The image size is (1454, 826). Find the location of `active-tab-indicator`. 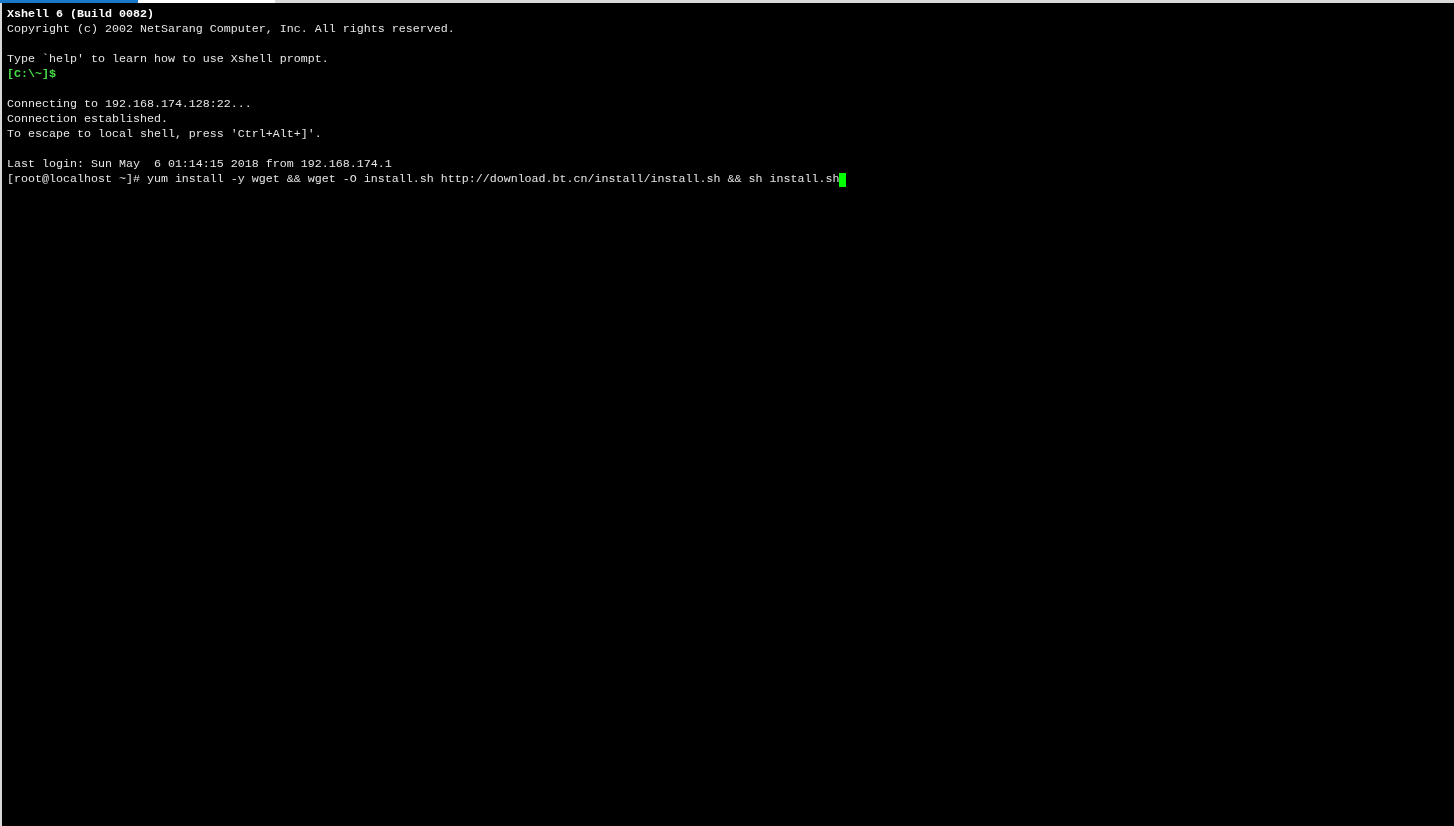

active-tab-indicator is located at coordinates (69, 1).